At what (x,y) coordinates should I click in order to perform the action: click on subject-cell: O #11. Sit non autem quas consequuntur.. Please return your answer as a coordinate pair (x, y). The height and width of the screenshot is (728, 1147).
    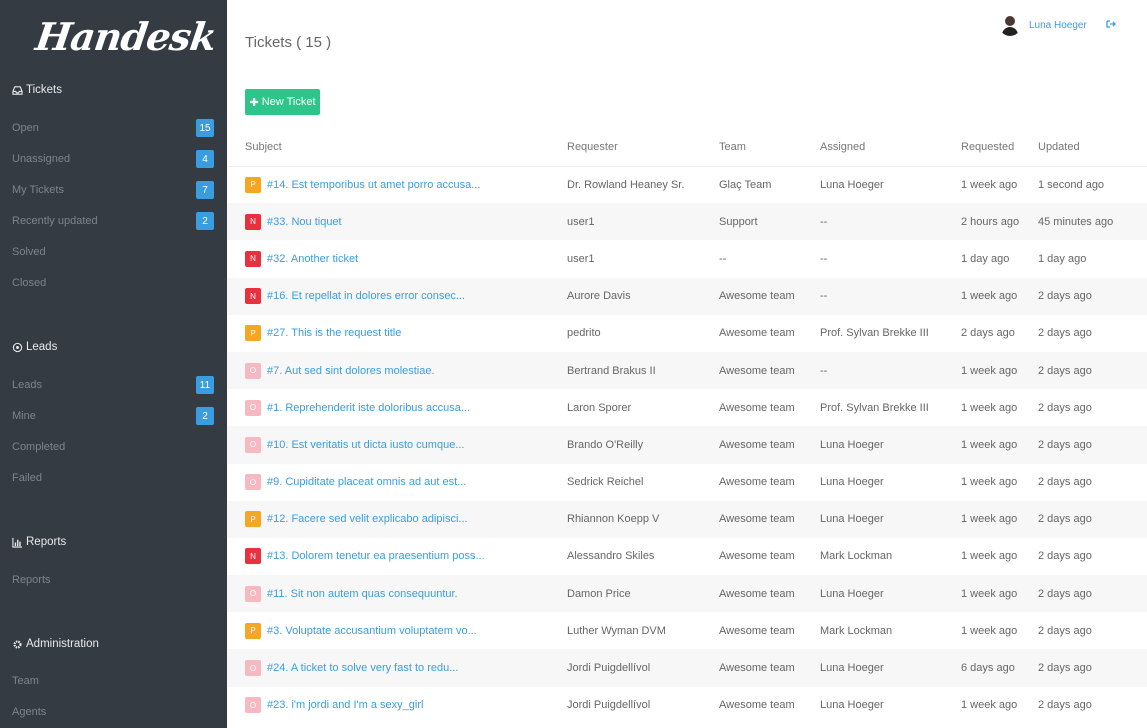
    Looking at the image, I should click on (397, 594).